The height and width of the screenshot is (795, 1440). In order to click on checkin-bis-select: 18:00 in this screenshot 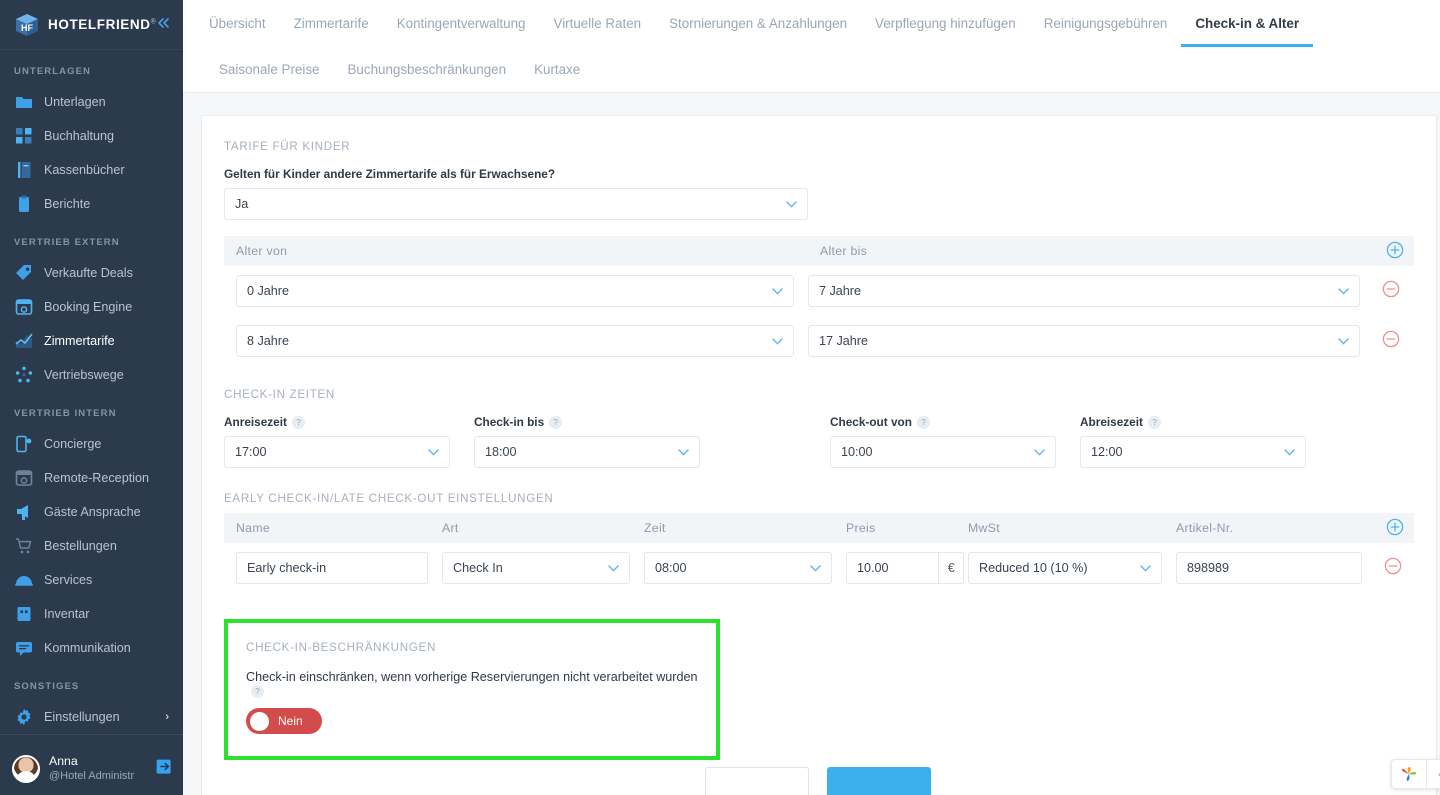, I will do `click(587, 452)`.